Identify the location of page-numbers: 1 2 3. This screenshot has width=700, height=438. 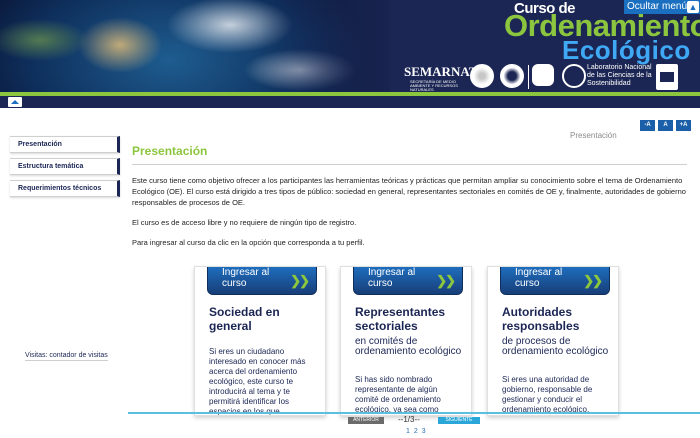
(417, 431).